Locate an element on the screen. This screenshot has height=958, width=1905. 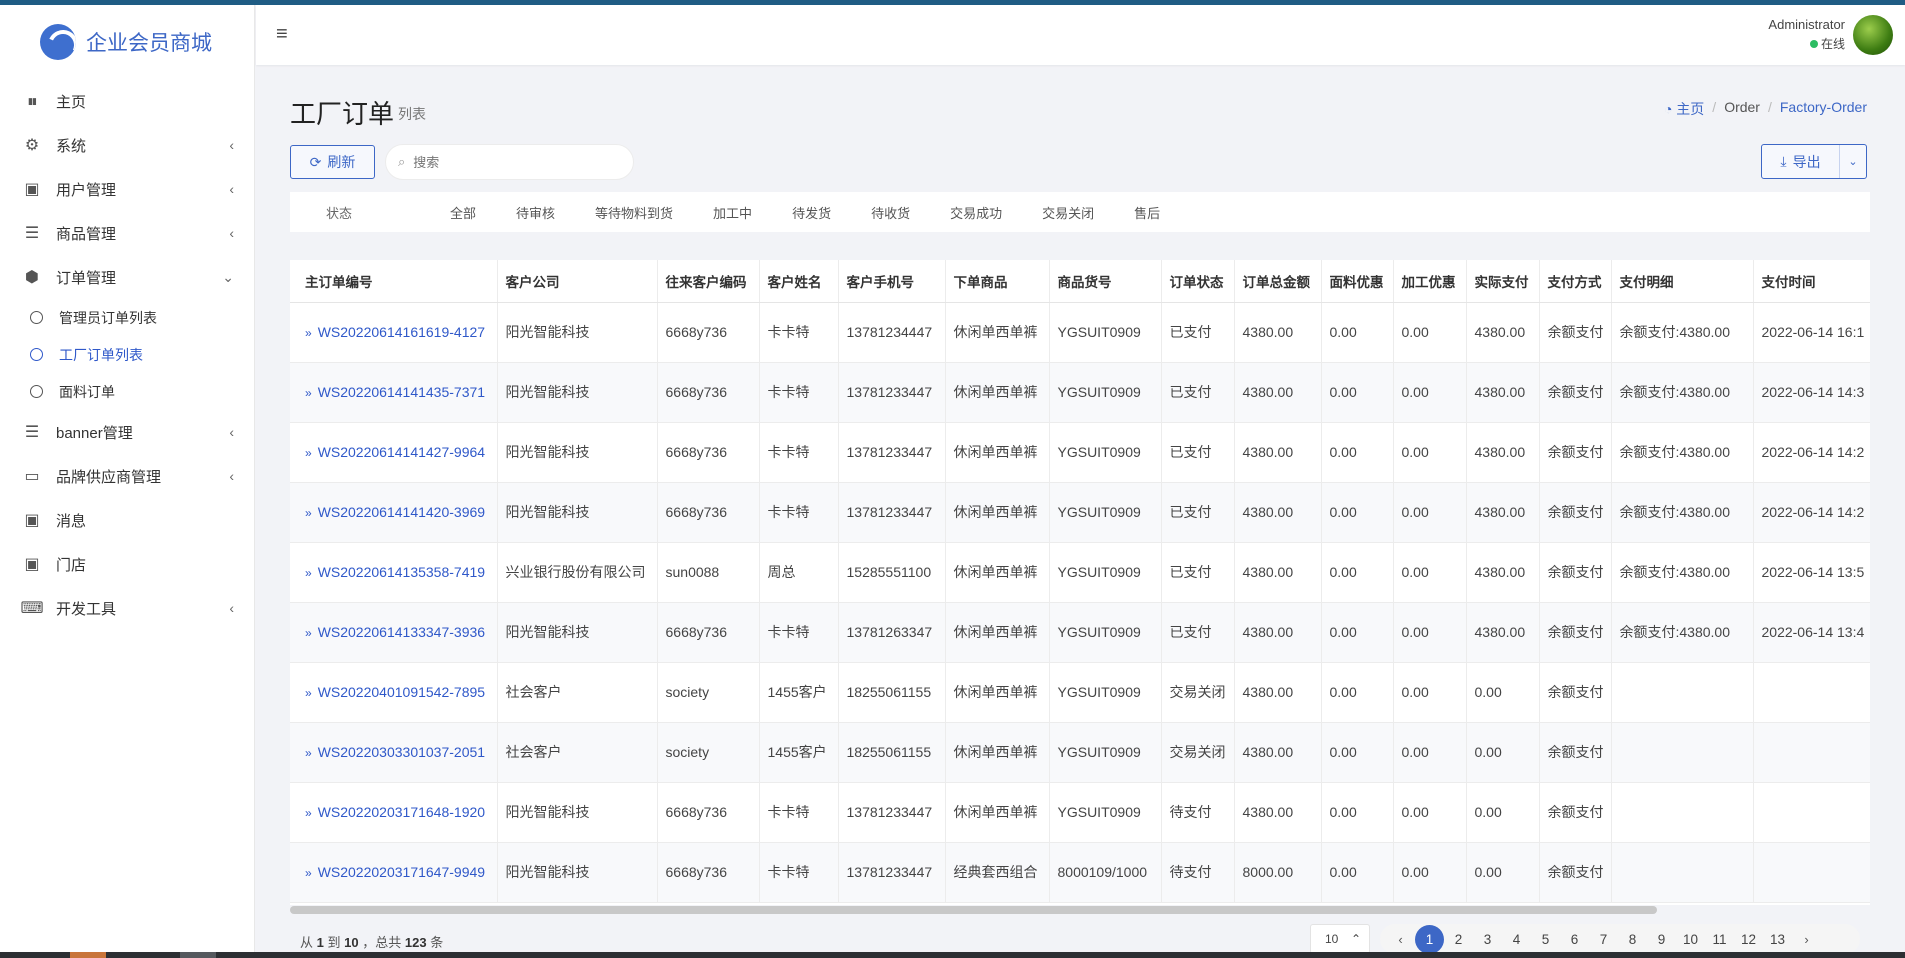
prev-page-button: ‹ is located at coordinates (1400, 939).